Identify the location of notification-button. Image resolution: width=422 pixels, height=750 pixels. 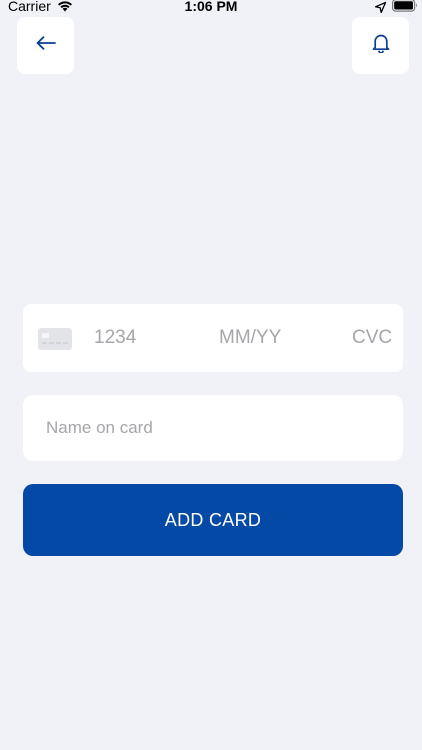
(380, 45).